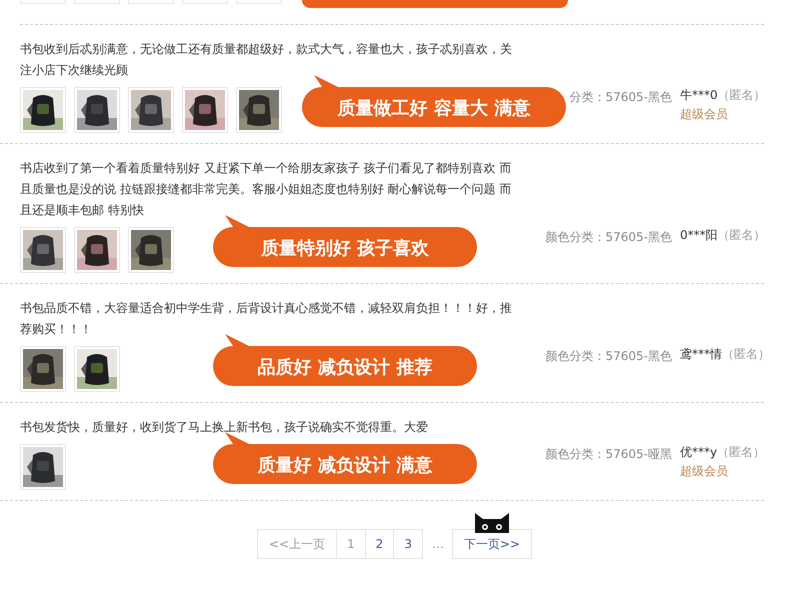  What do you see at coordinates (379, 544) in the screenshot?
I see `page-link: 2` at bounding box center [379, 544].